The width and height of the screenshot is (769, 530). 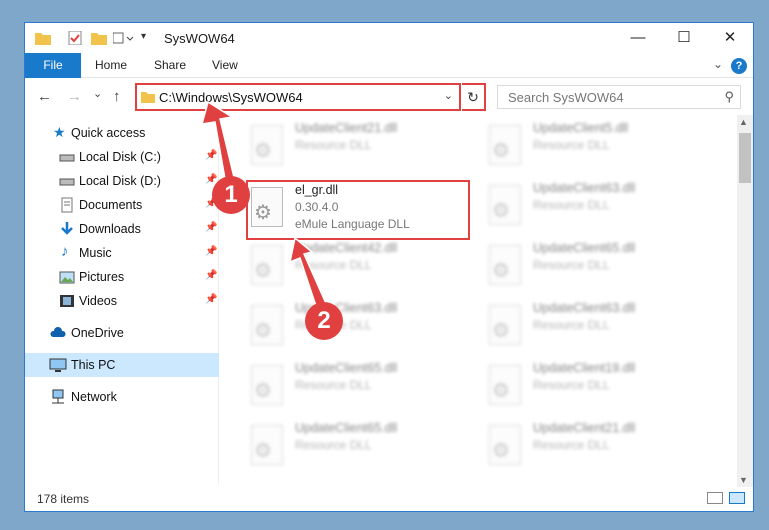 I want to click on scrollbar-thumb, so click(x=745, y=158).